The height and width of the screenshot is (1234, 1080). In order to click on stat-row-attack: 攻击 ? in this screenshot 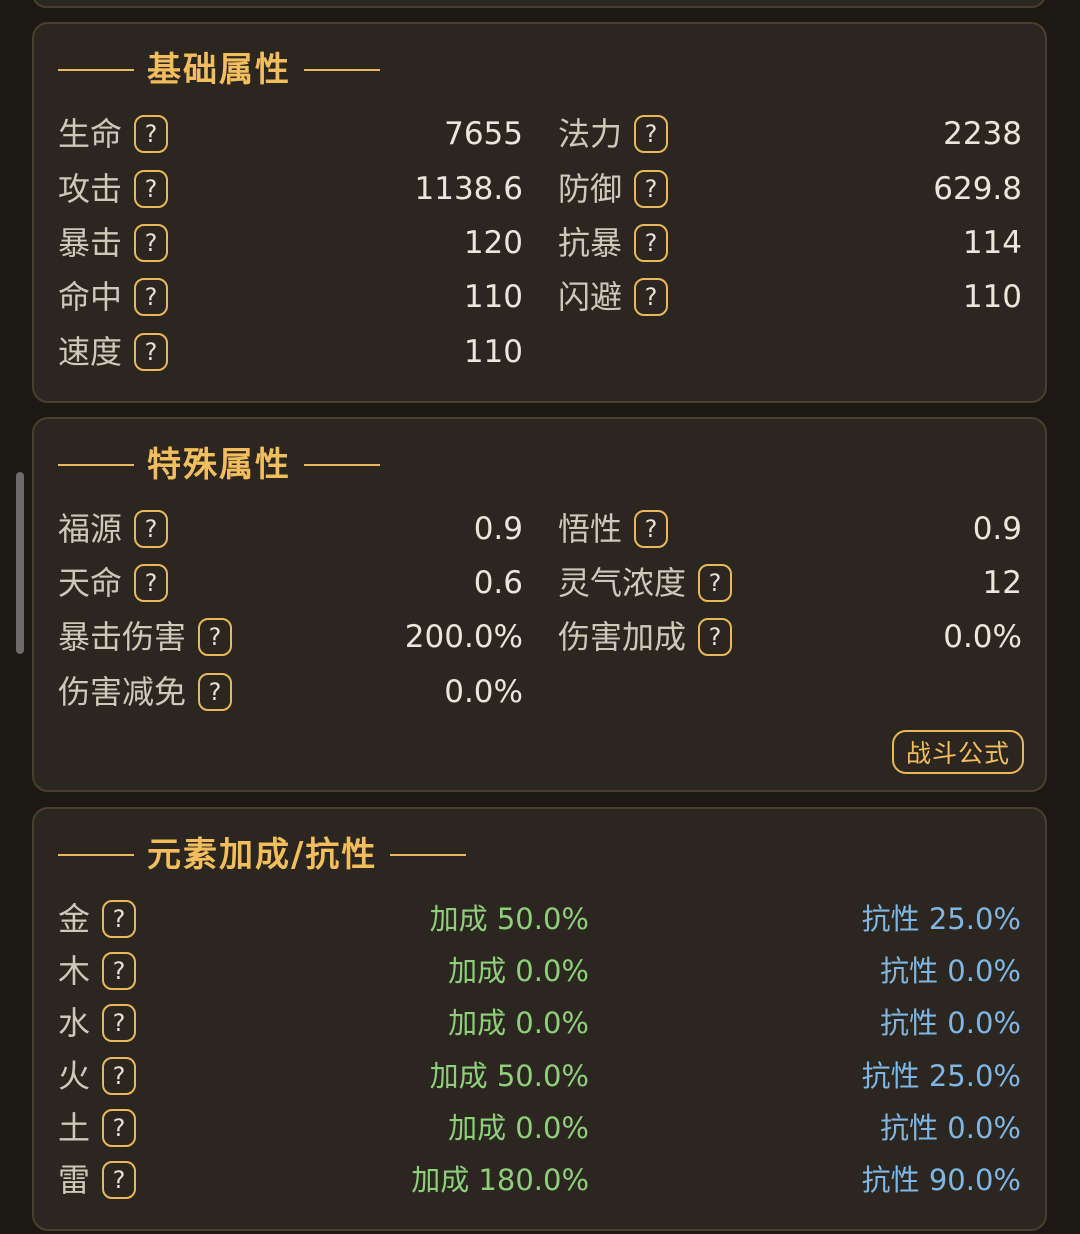, I will do `click(113, 189)`.